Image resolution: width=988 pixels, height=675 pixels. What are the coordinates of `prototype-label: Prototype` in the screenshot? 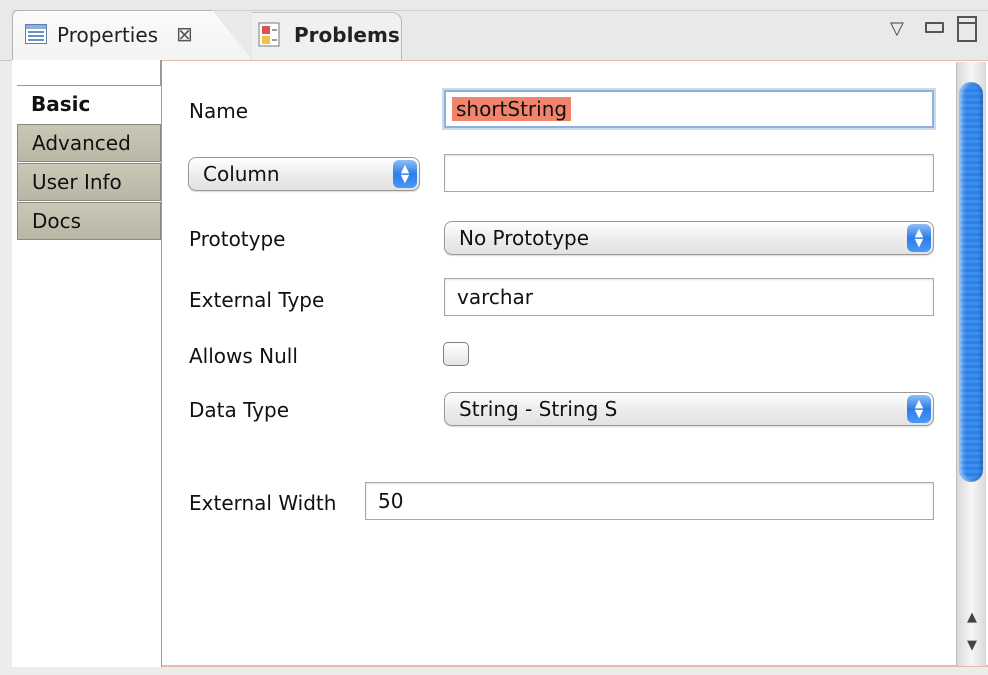 It's located at (237, 239).